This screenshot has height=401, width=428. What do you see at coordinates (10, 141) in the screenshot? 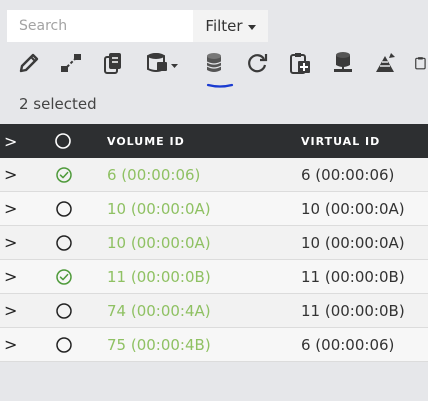
I see `expand-all-toggle: >` at bounding box center [10, 141].